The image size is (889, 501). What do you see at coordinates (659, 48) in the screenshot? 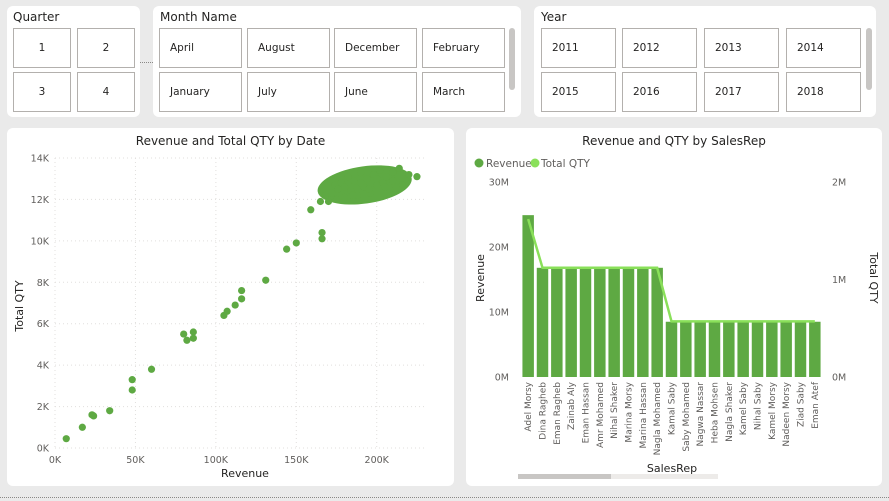
I see `year-option-2012: 2012` at bounding box center [659, 48].